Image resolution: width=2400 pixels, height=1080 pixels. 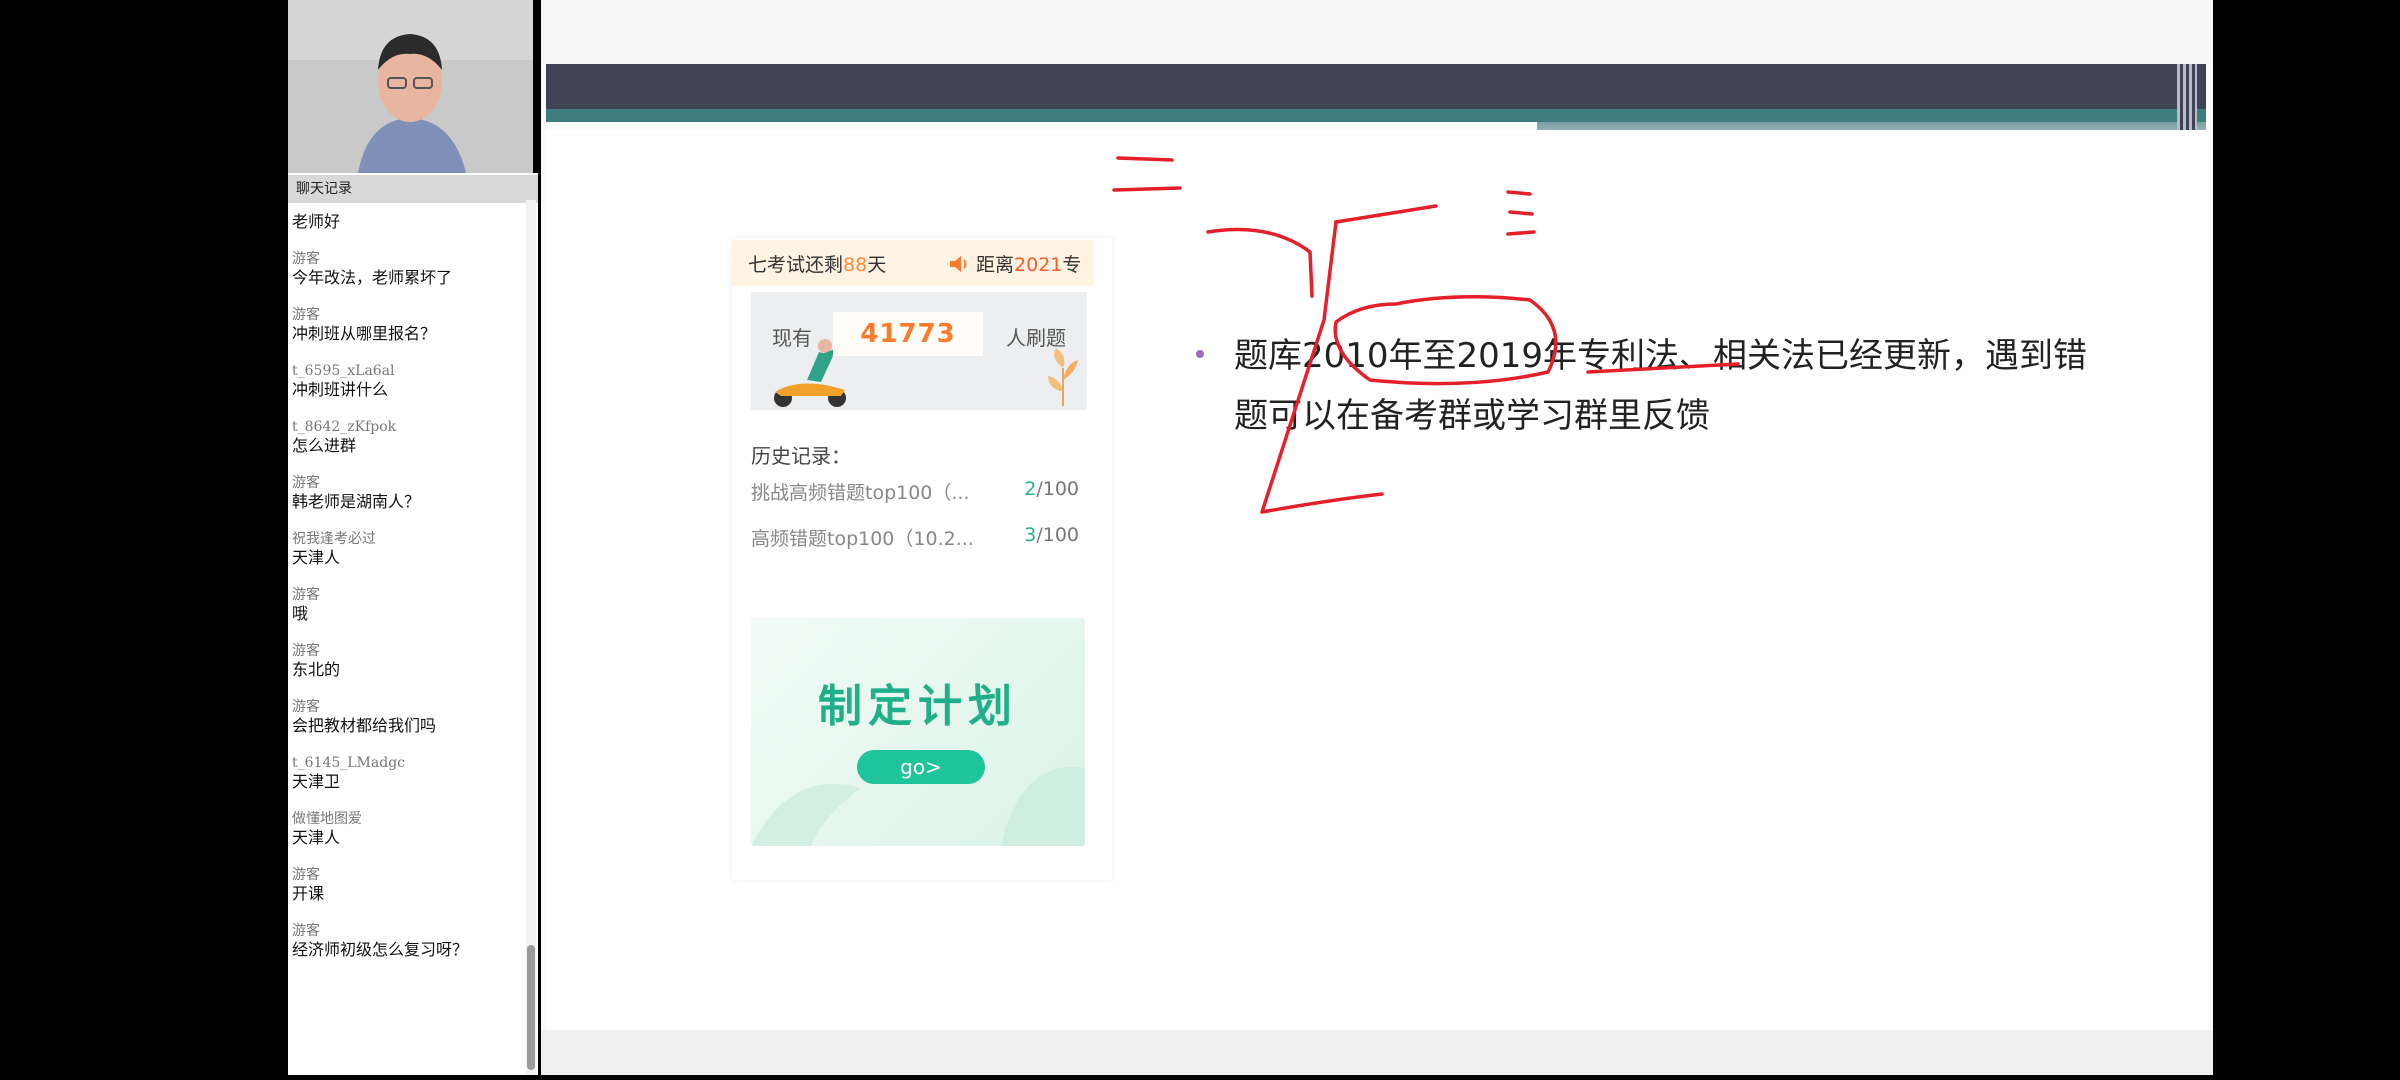 What do you see at coordinates (1663, 368) in the screenshot?
I see `annotation-underline` at bounding box center [1663, 368].